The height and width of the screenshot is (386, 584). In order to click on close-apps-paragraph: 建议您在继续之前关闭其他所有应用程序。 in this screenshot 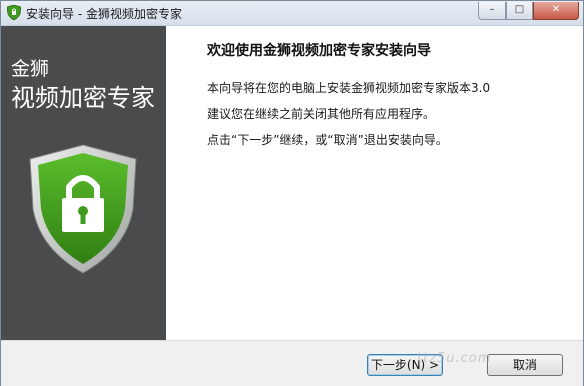, I will do `click(321, 114)`.